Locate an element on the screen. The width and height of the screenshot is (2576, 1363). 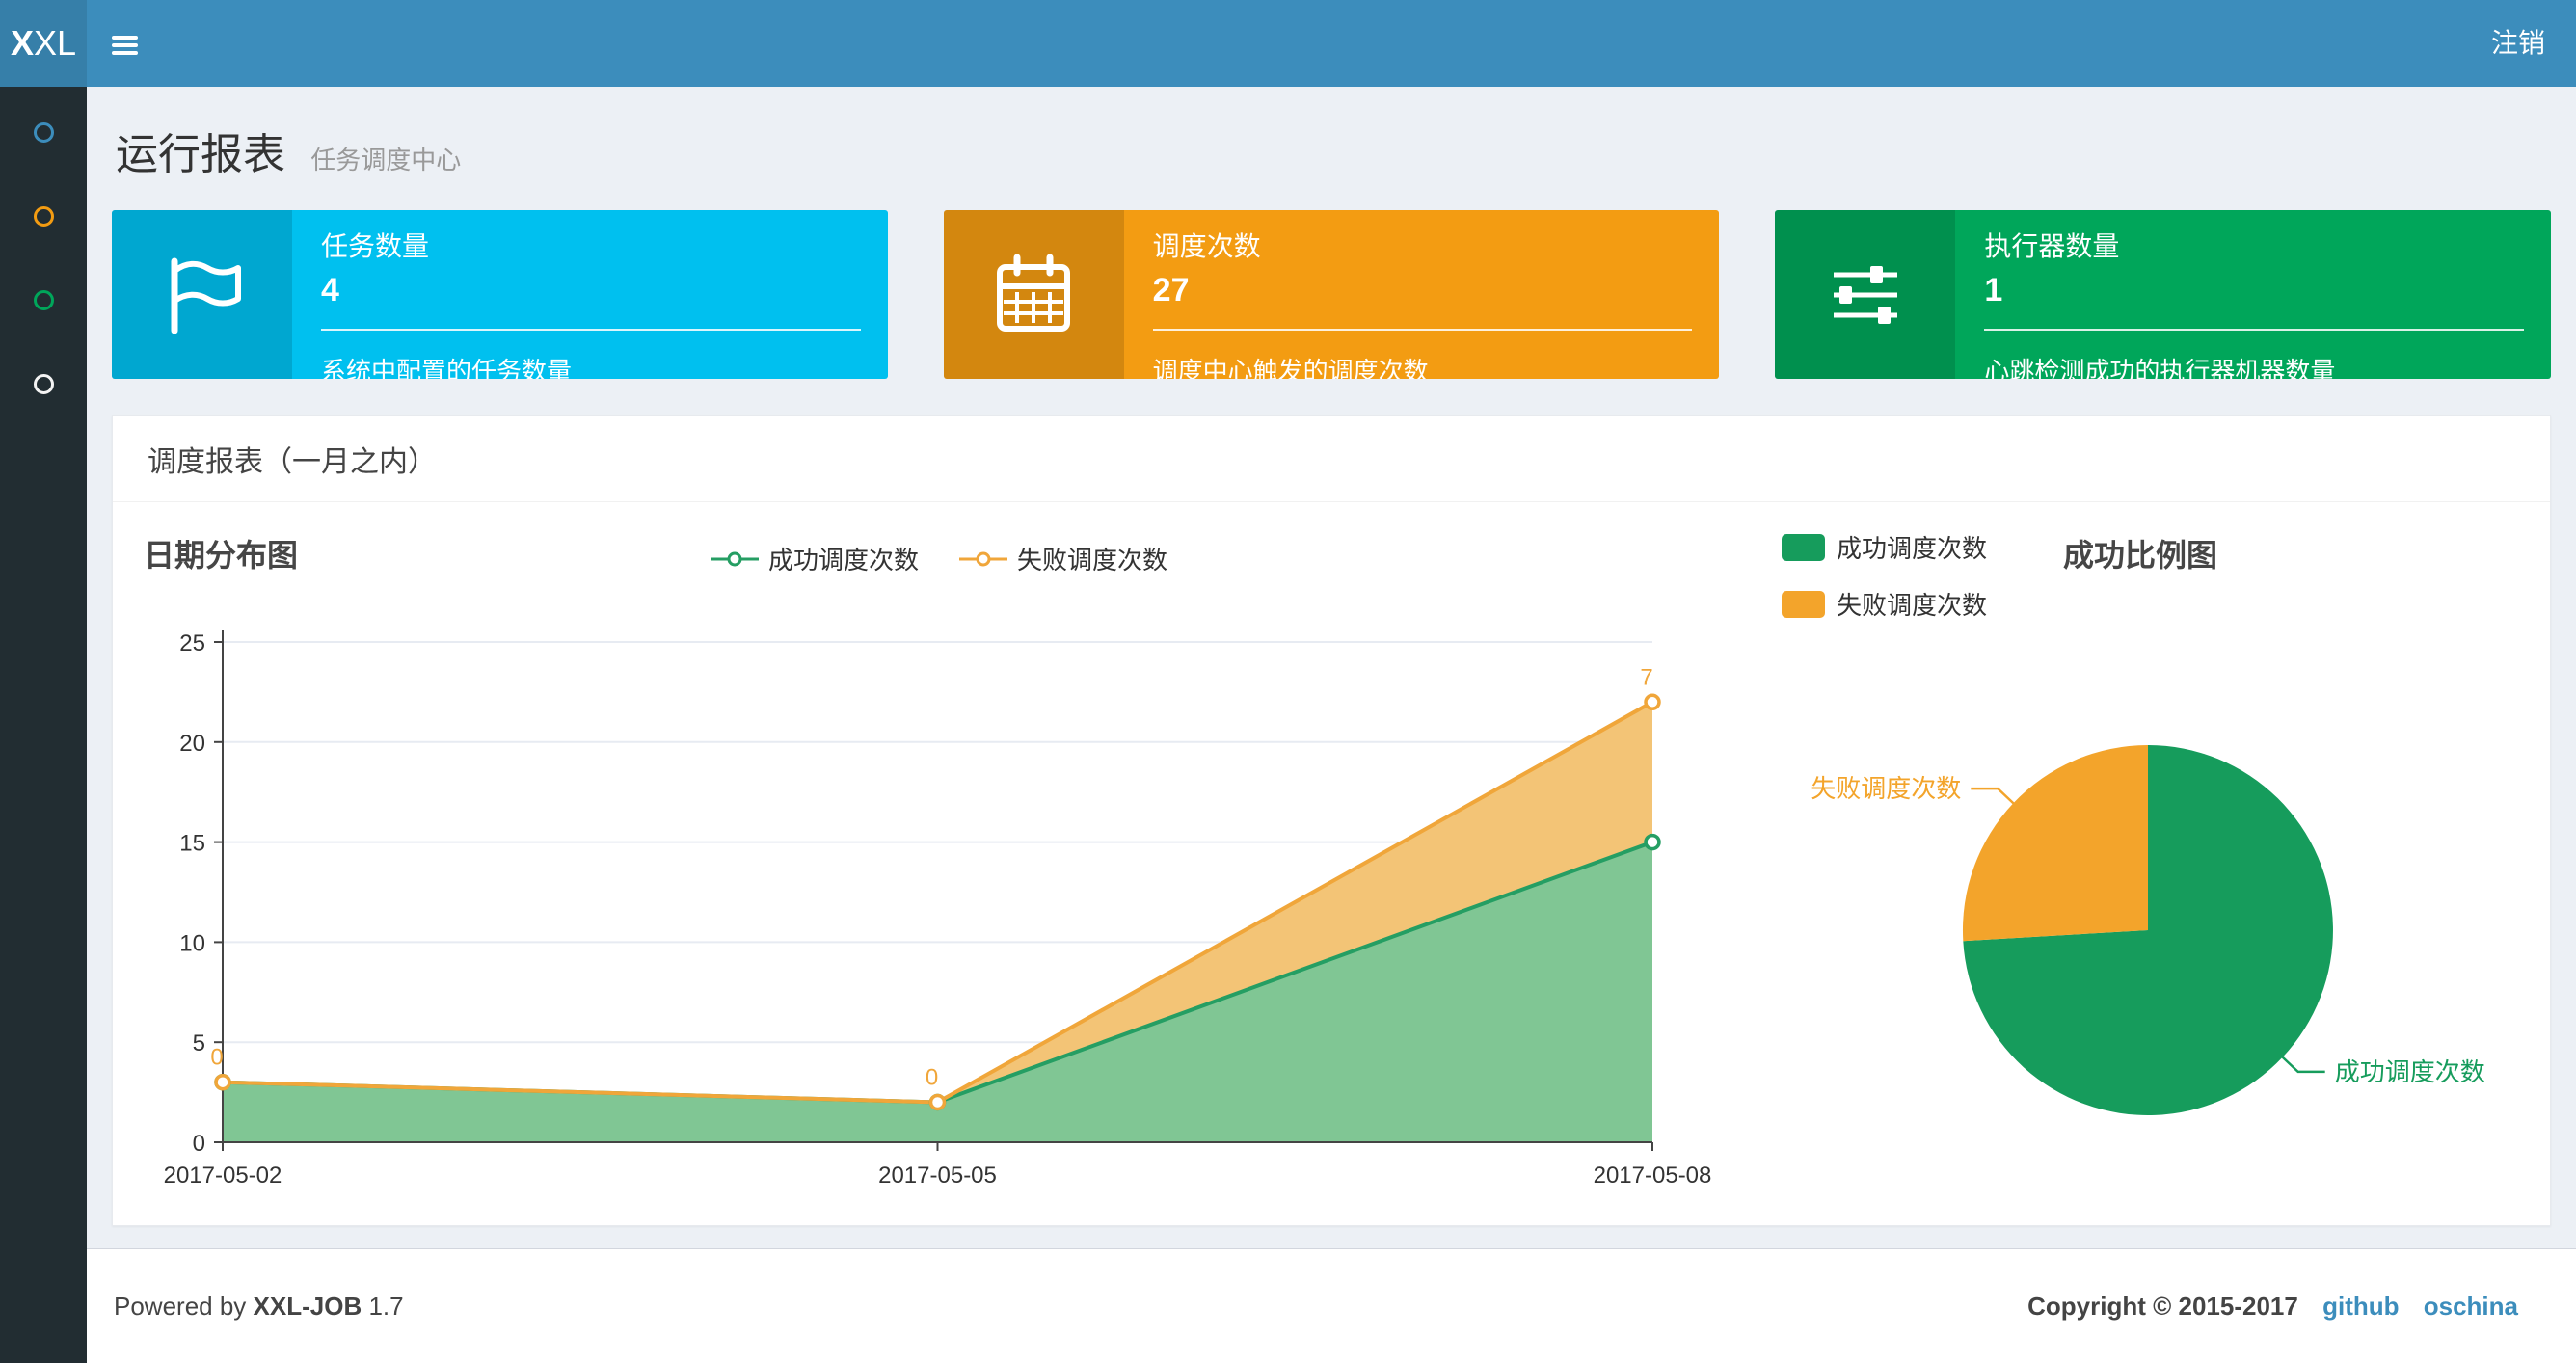
sidebar-toggle-button is located at coordinates (125, 43).